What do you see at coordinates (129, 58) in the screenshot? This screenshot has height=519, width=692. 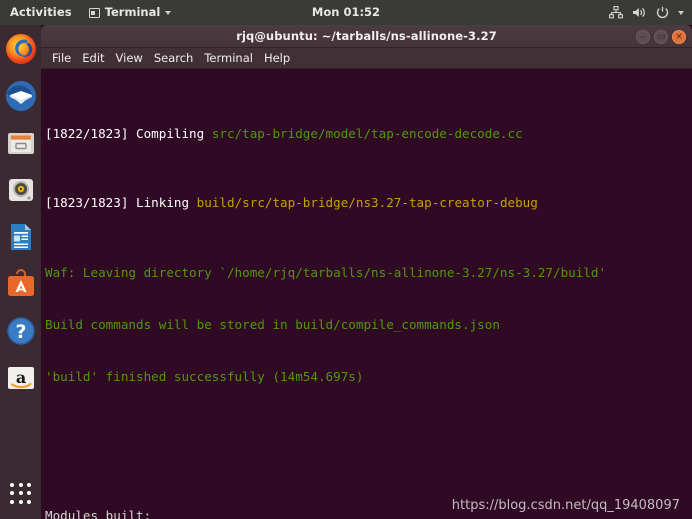 I see `menu-view: View` at bounding box center [129, 58].